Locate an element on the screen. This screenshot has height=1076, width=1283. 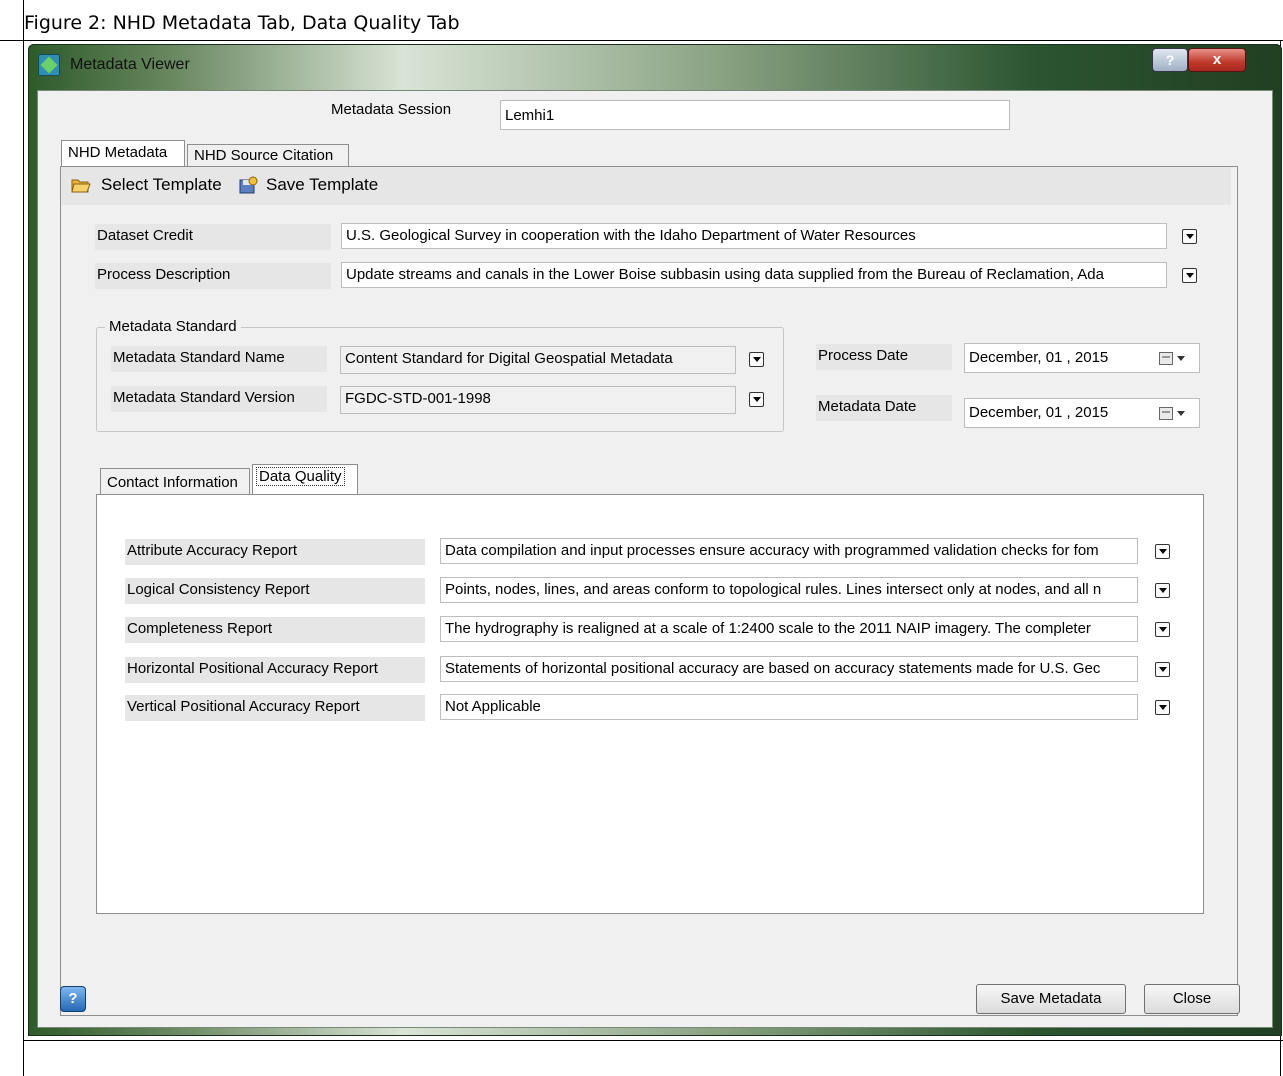
metadata-standard-version-label: Metadata Standard Version is located at coordinates (219, 399).